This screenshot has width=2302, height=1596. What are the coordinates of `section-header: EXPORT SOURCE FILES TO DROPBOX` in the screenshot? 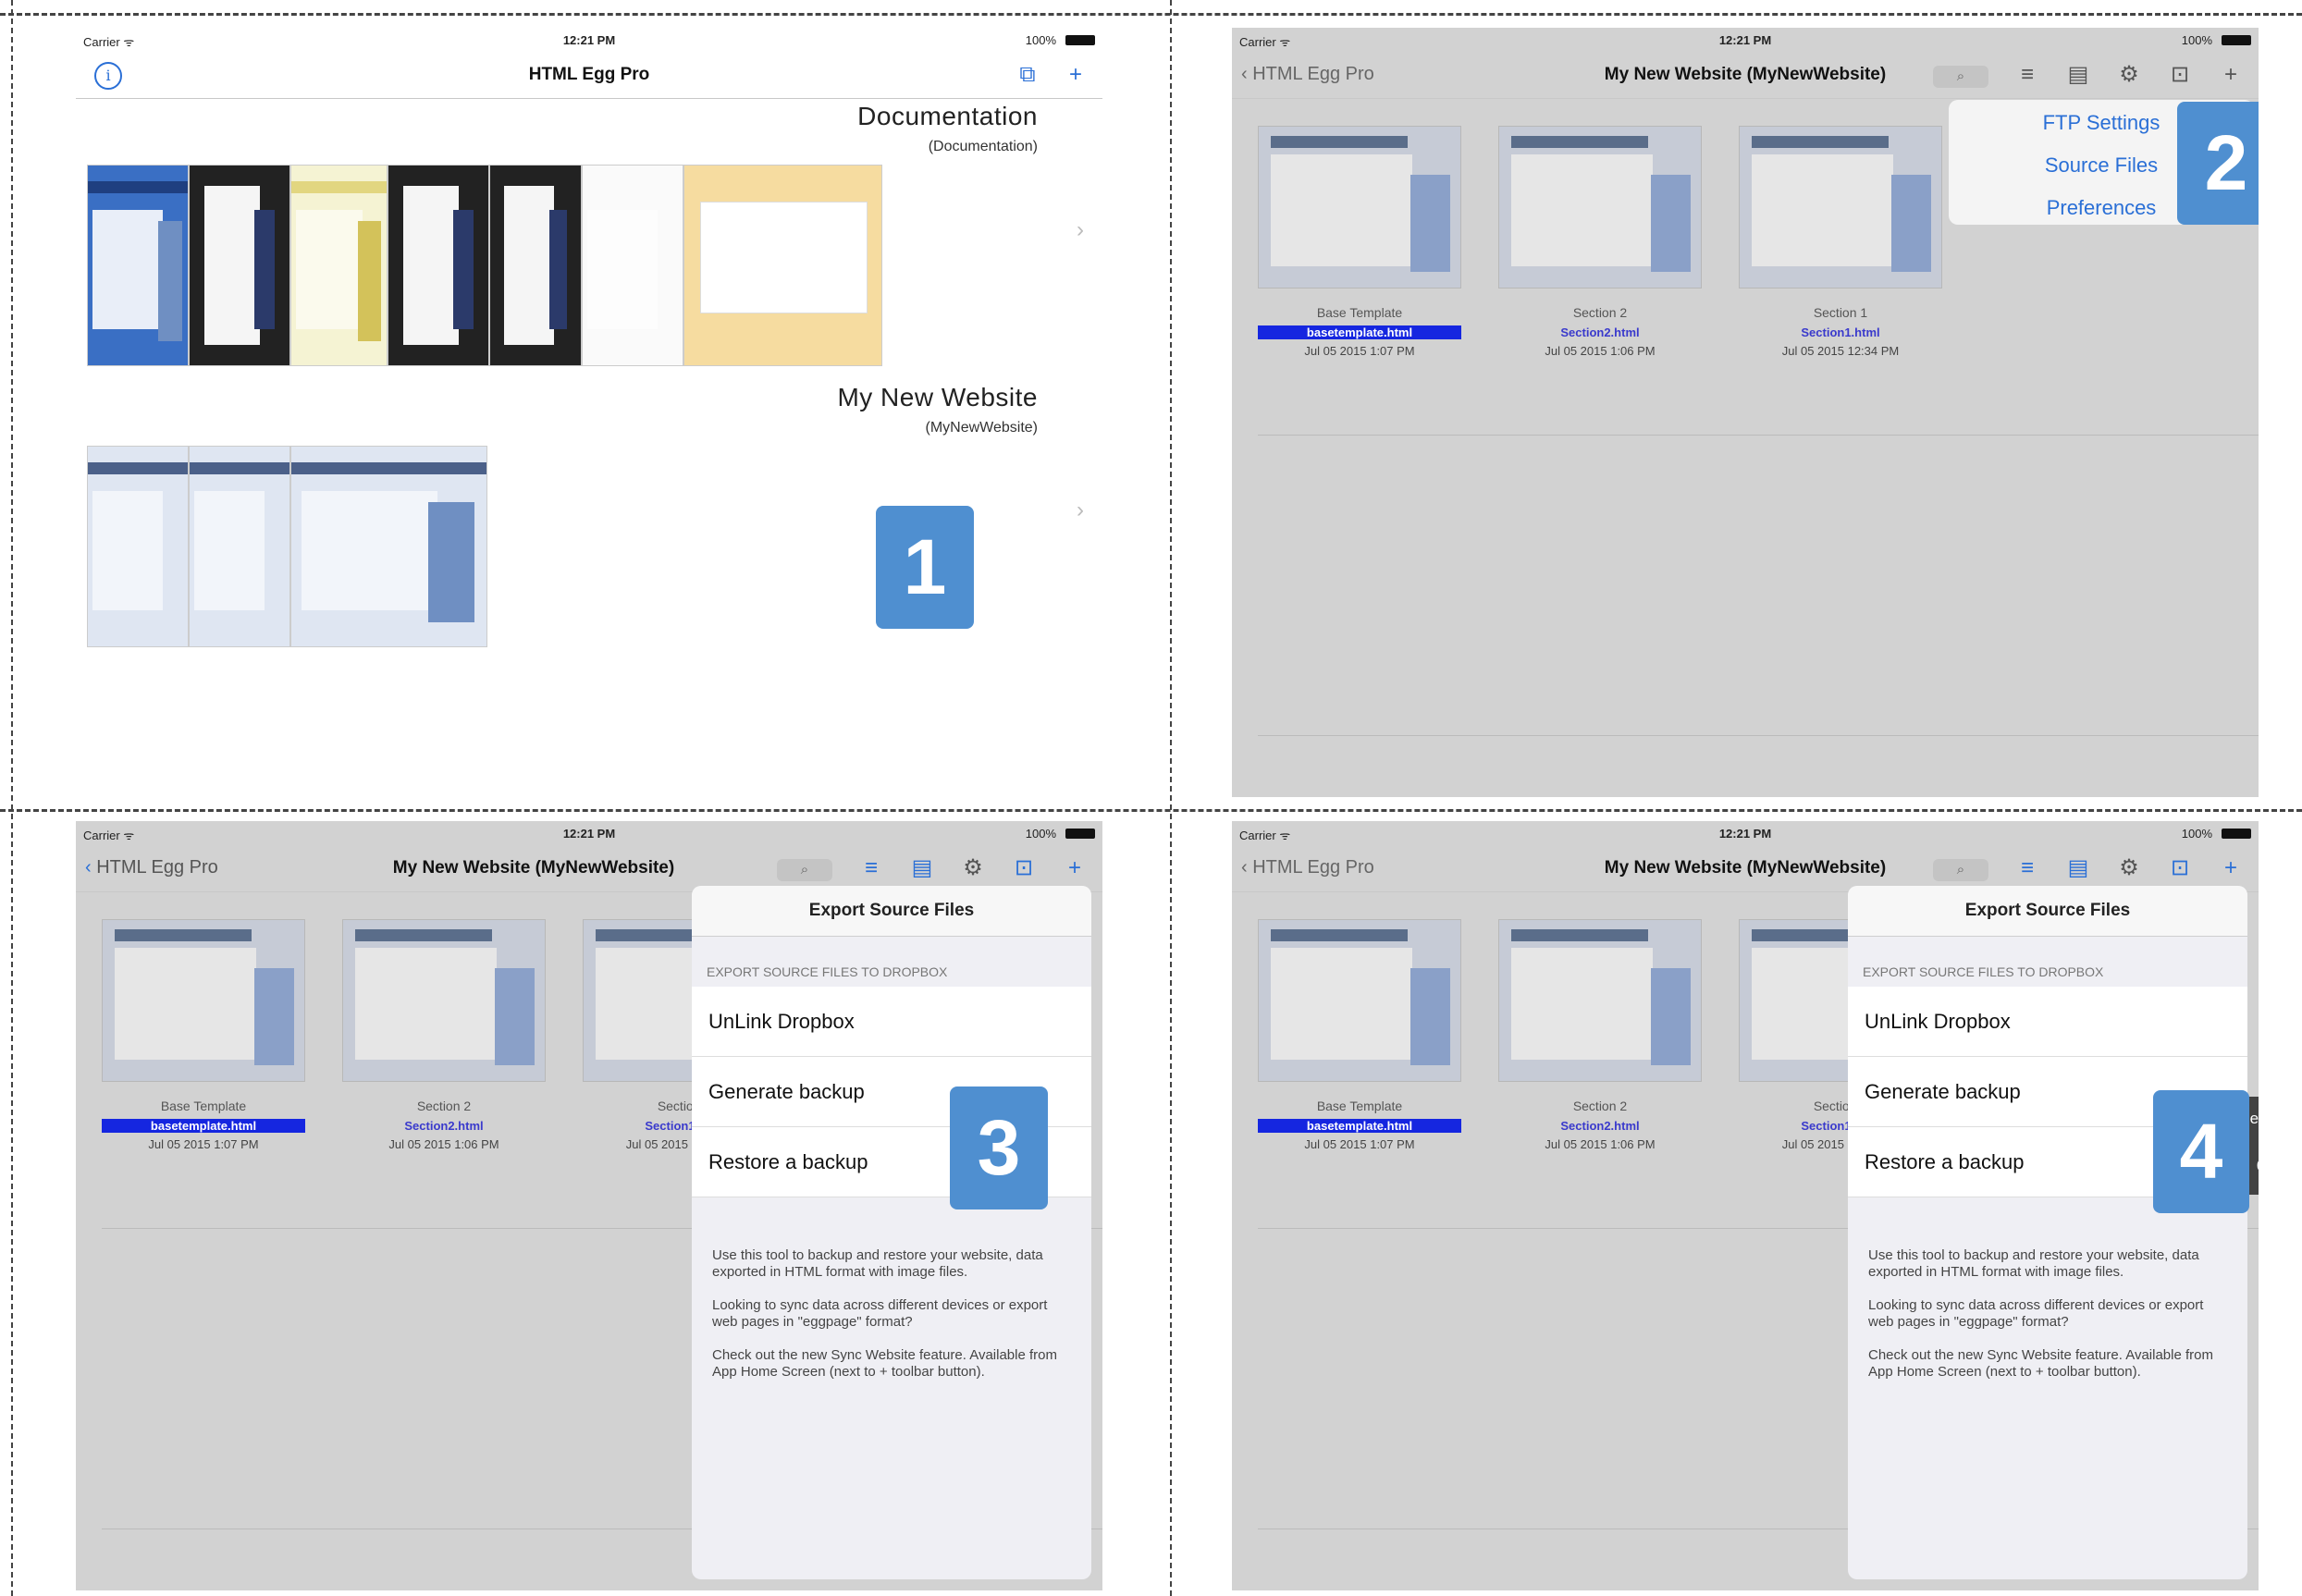 It's located at (1984, 971).